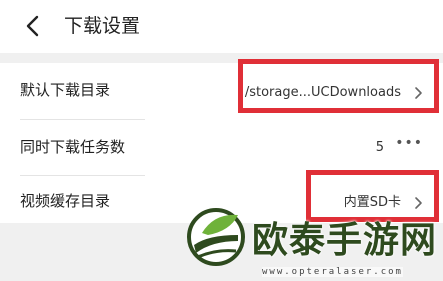  Describe the element at coordinates (338, 86) in the screenshot. I see `highlight-box-download-directory` at that location.